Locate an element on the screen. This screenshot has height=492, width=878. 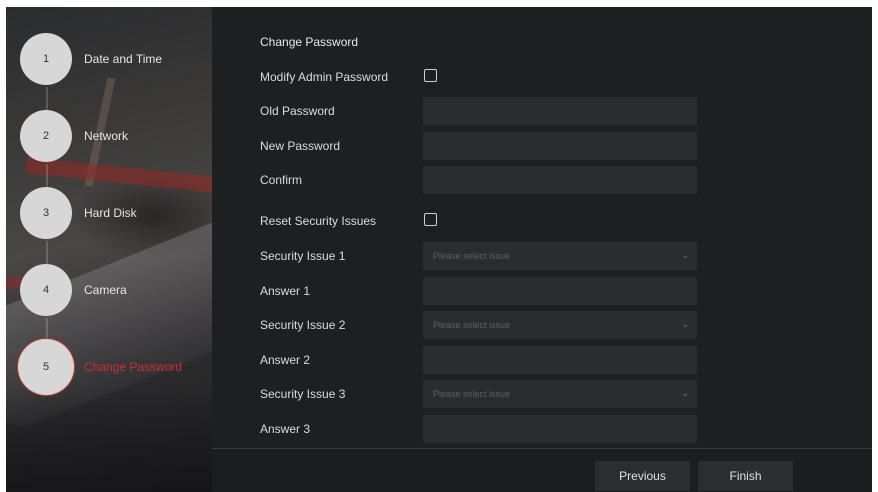
modify-admin-password-checkbox is located at coordinates (430, 75).